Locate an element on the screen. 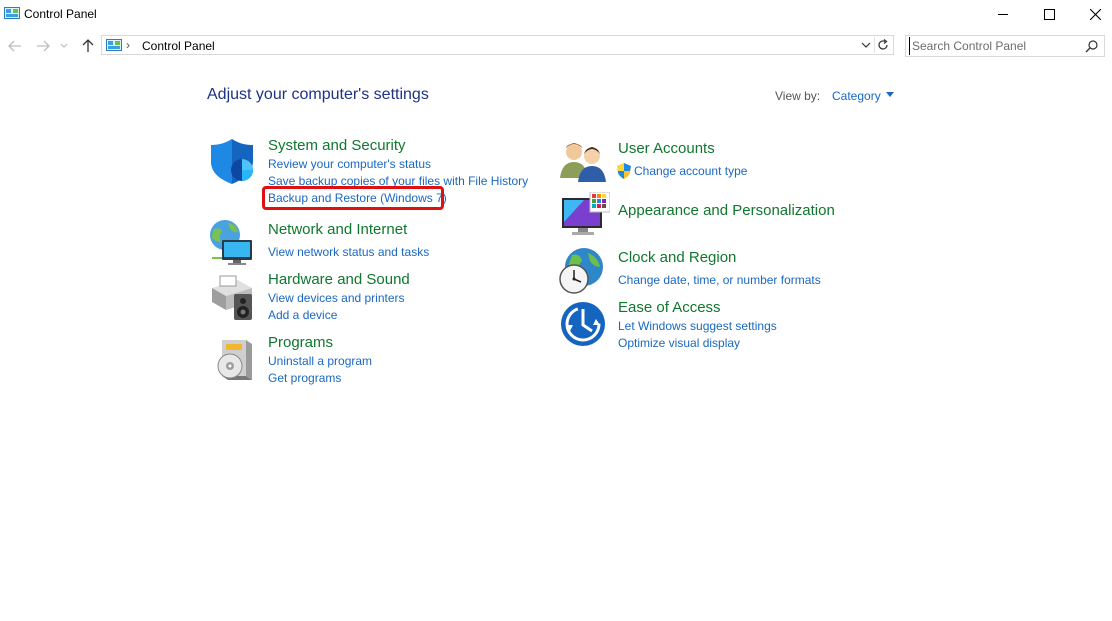 The image size is (1112, 621). minimize-button is located at coordinates (1003, 14).